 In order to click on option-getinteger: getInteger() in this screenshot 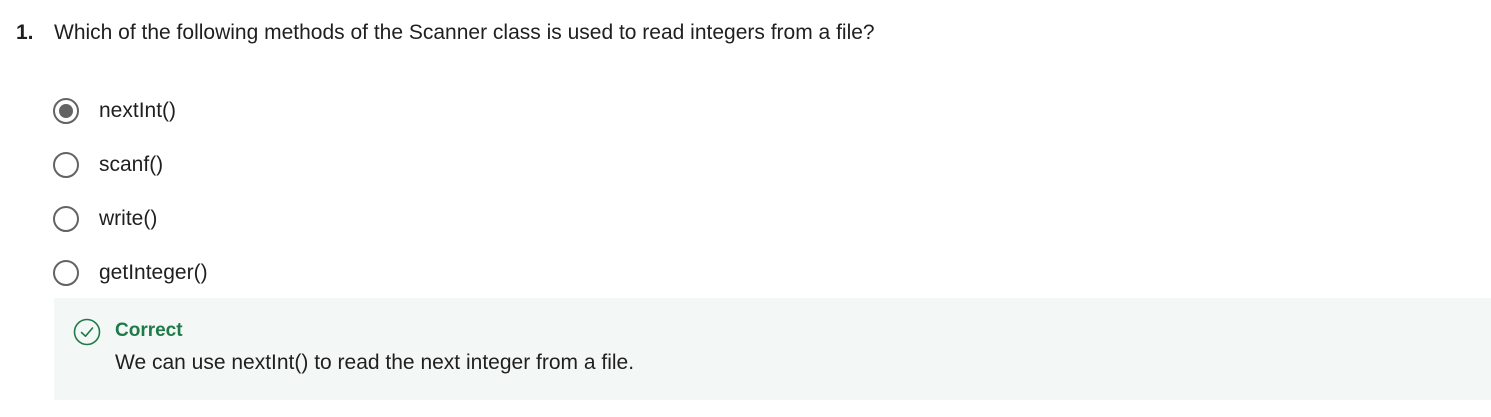, I will do `click(130, 273)`.